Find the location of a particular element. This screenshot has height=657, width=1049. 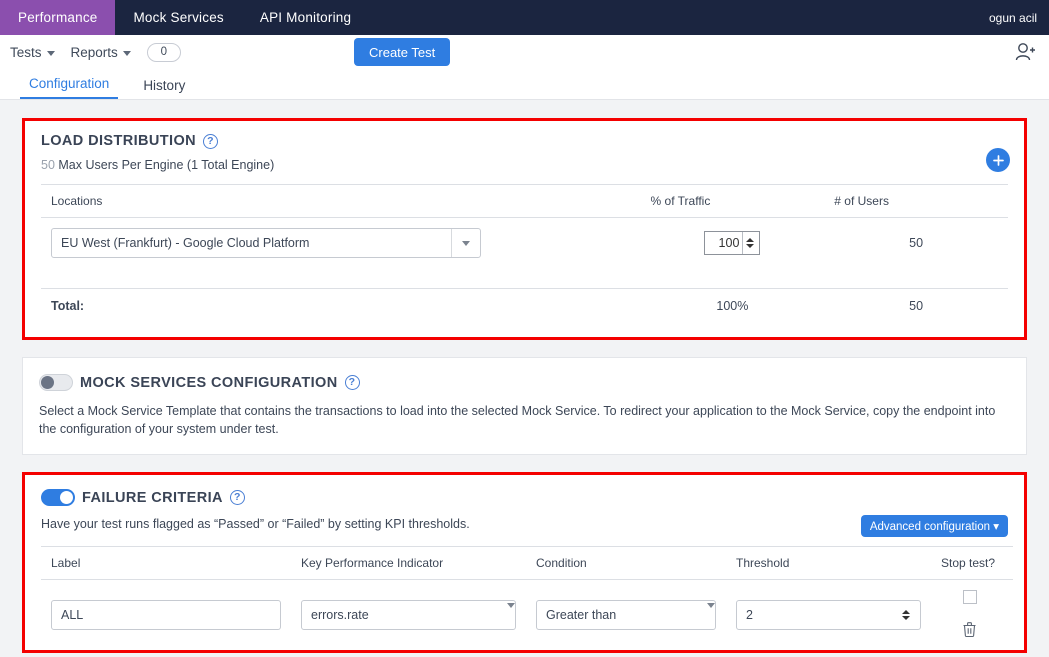

table-header-row: Locations % of Traffic # of Users is located at coordinates (524, 201).